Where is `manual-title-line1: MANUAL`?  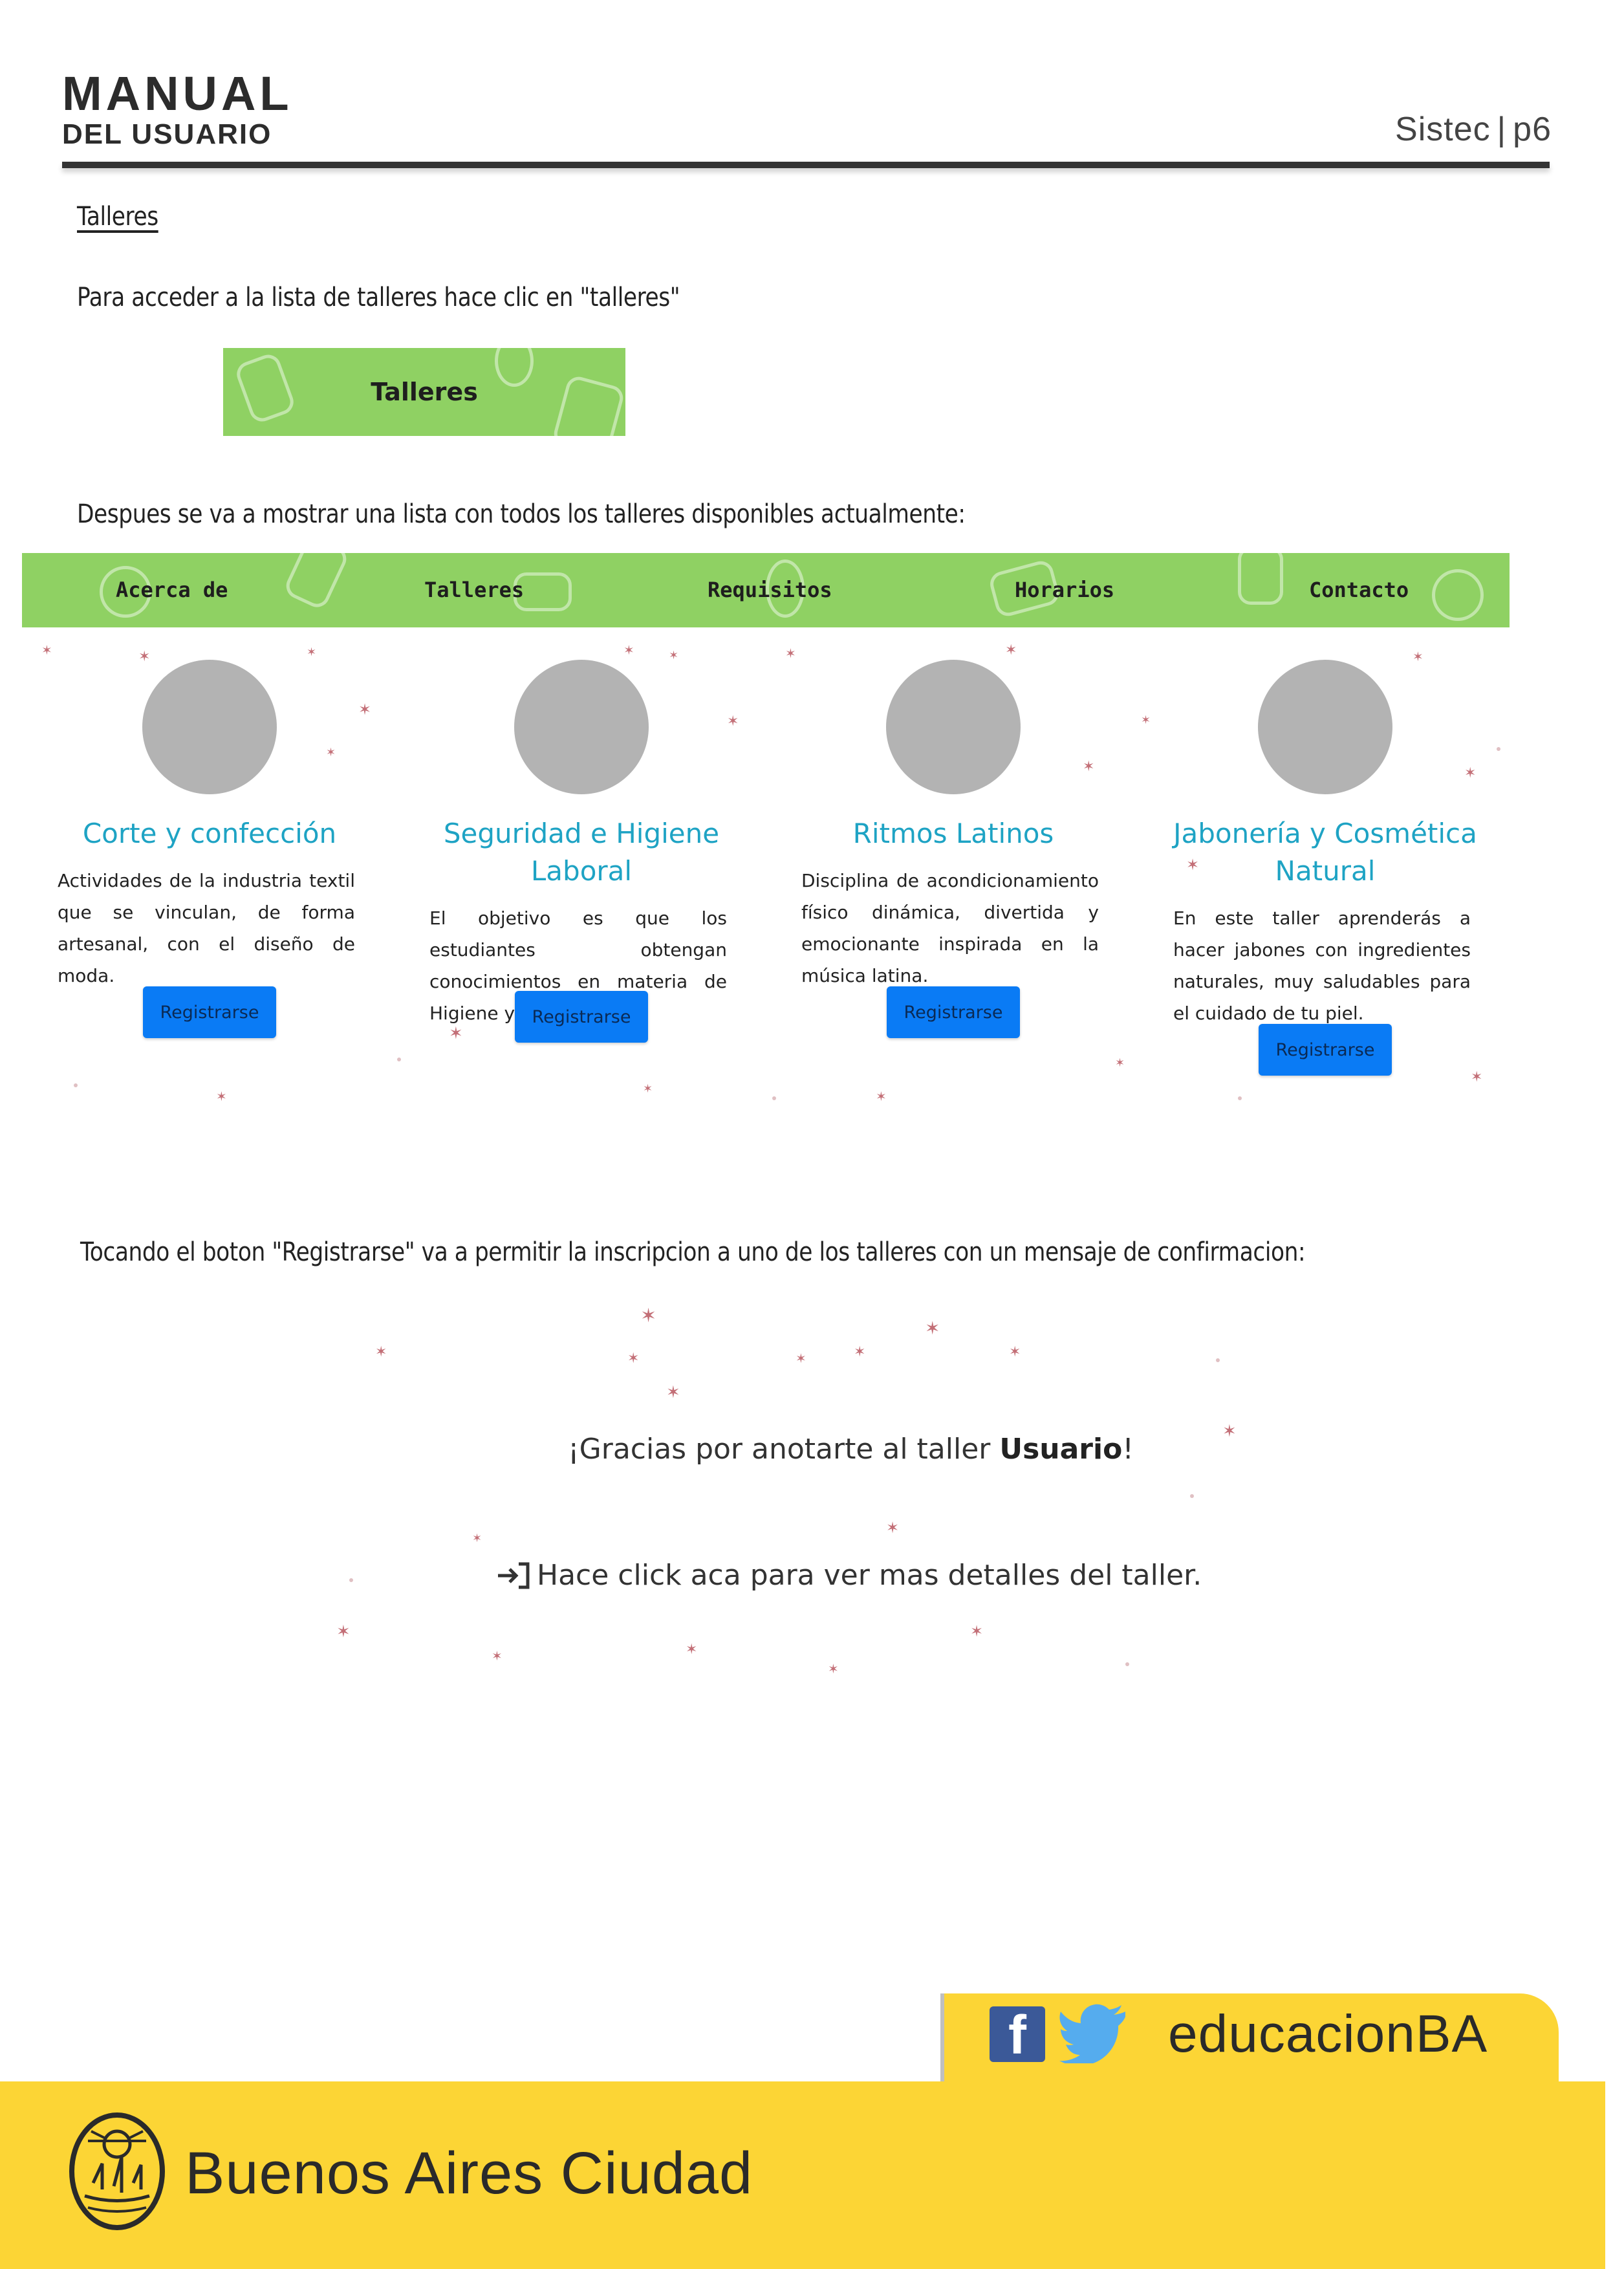
manual-title-line1: MANUAL is located at coordinates (178, 93).